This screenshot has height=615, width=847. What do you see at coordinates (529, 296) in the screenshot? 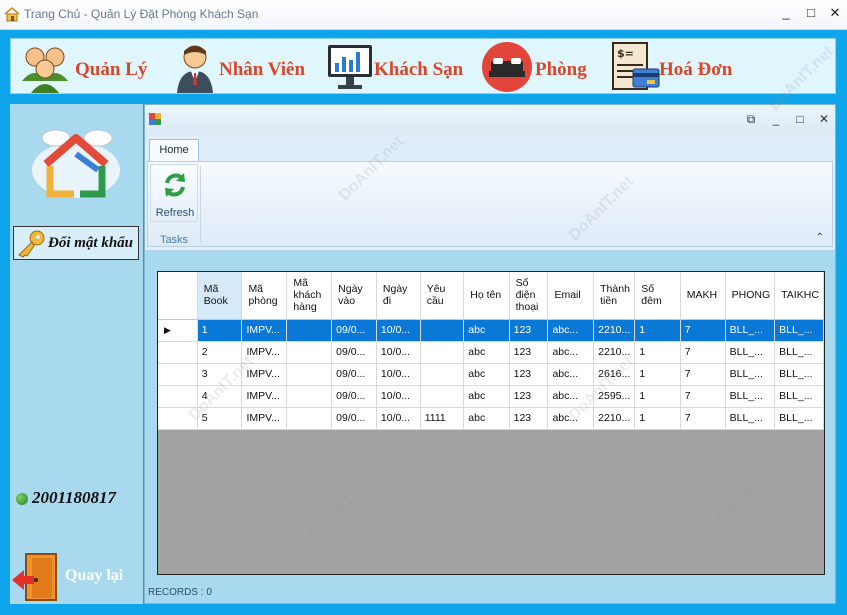
I see `column-header: Số điện thoại` at bounding box center [529, 296].